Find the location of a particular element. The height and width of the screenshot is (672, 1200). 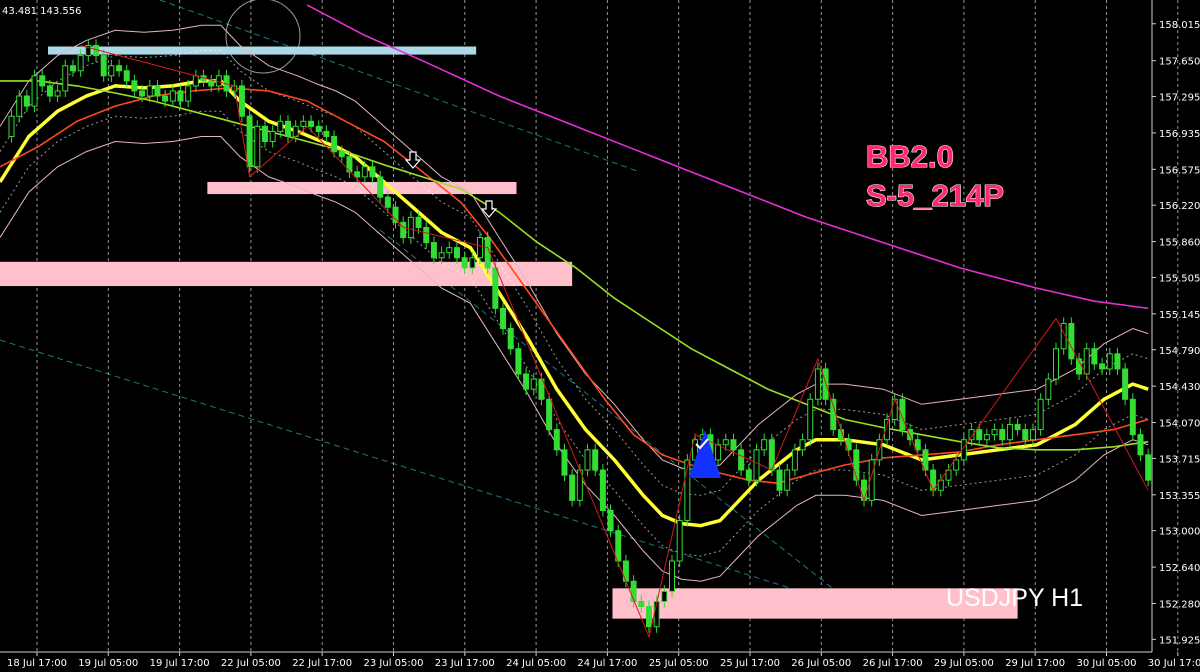

top-info-text: 43.481 143.556 is located at coordinates (42, 11).